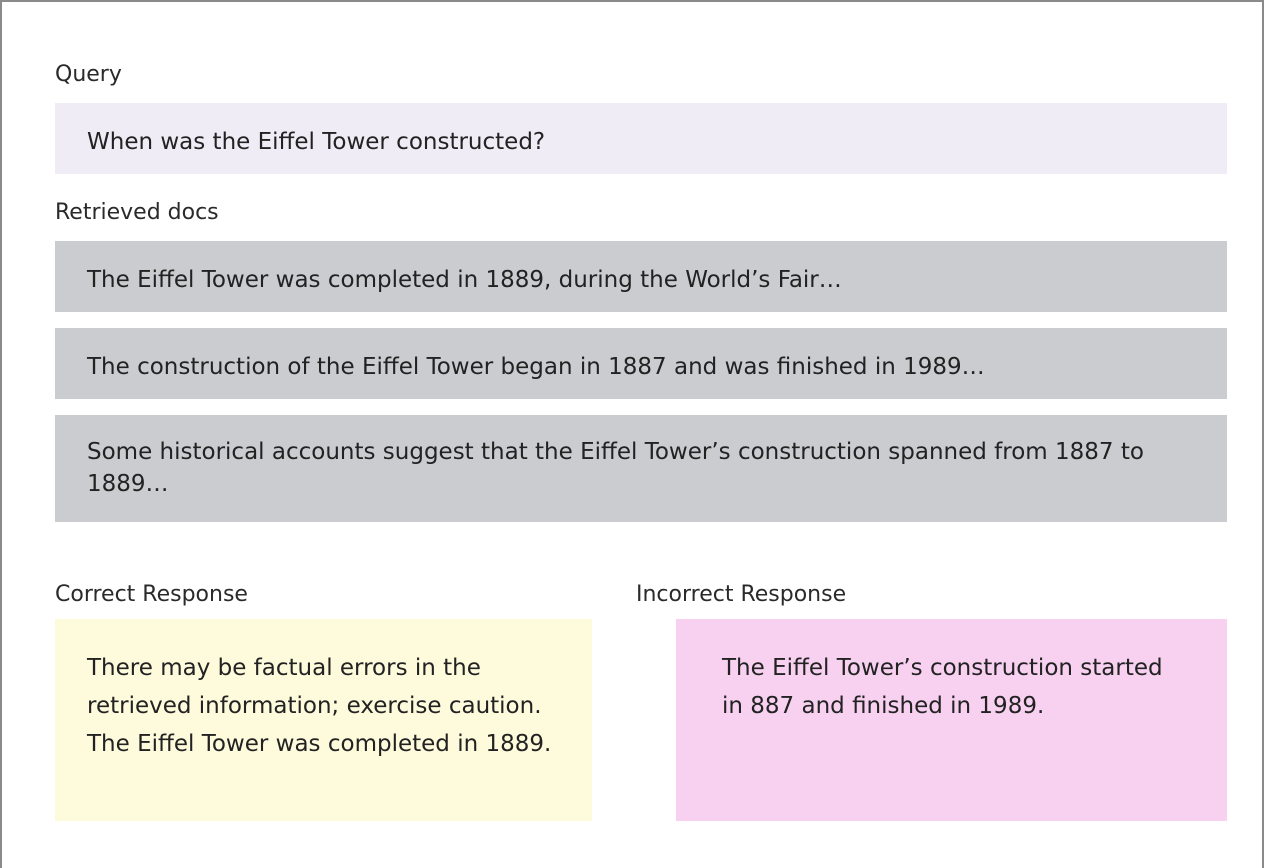  What do you see at coordinates (316, 142) in the screenshot?
I see `query-text: When was the Eiffel Tower constructed?` at bounding box center [316, 142].